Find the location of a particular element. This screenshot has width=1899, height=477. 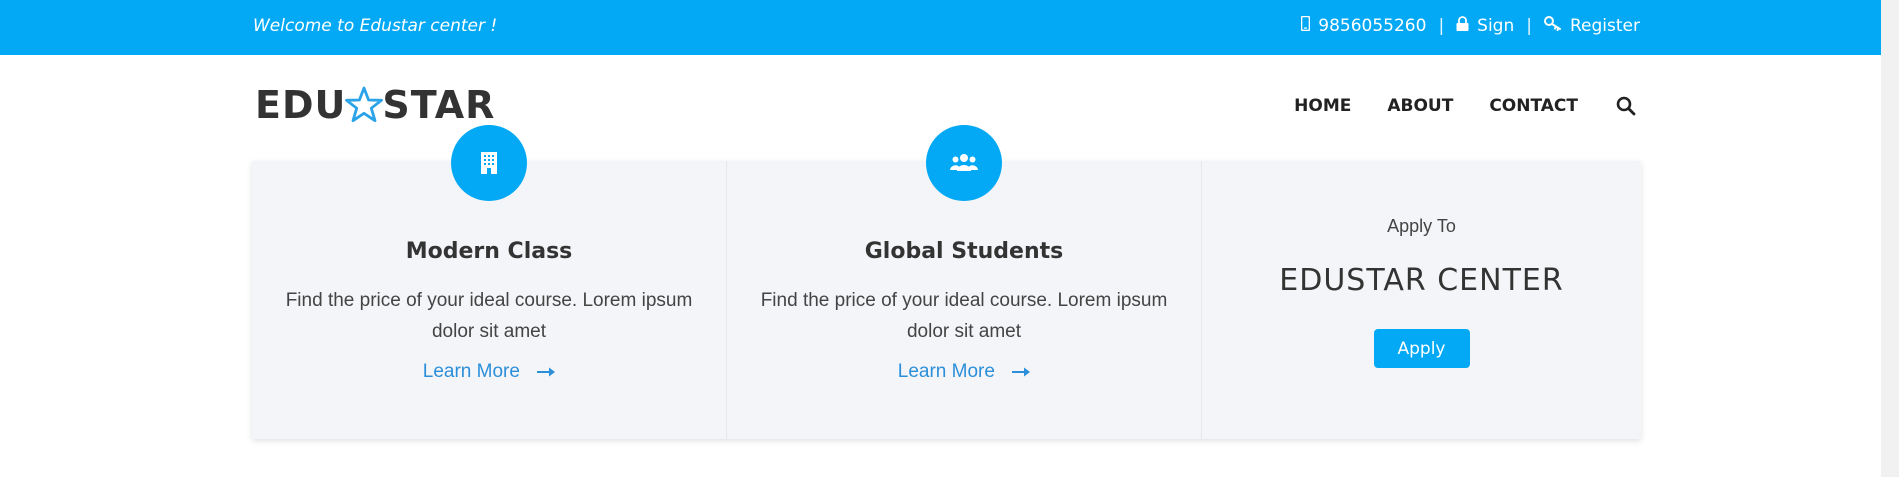

users-icon is located at coordinates (964, 162).